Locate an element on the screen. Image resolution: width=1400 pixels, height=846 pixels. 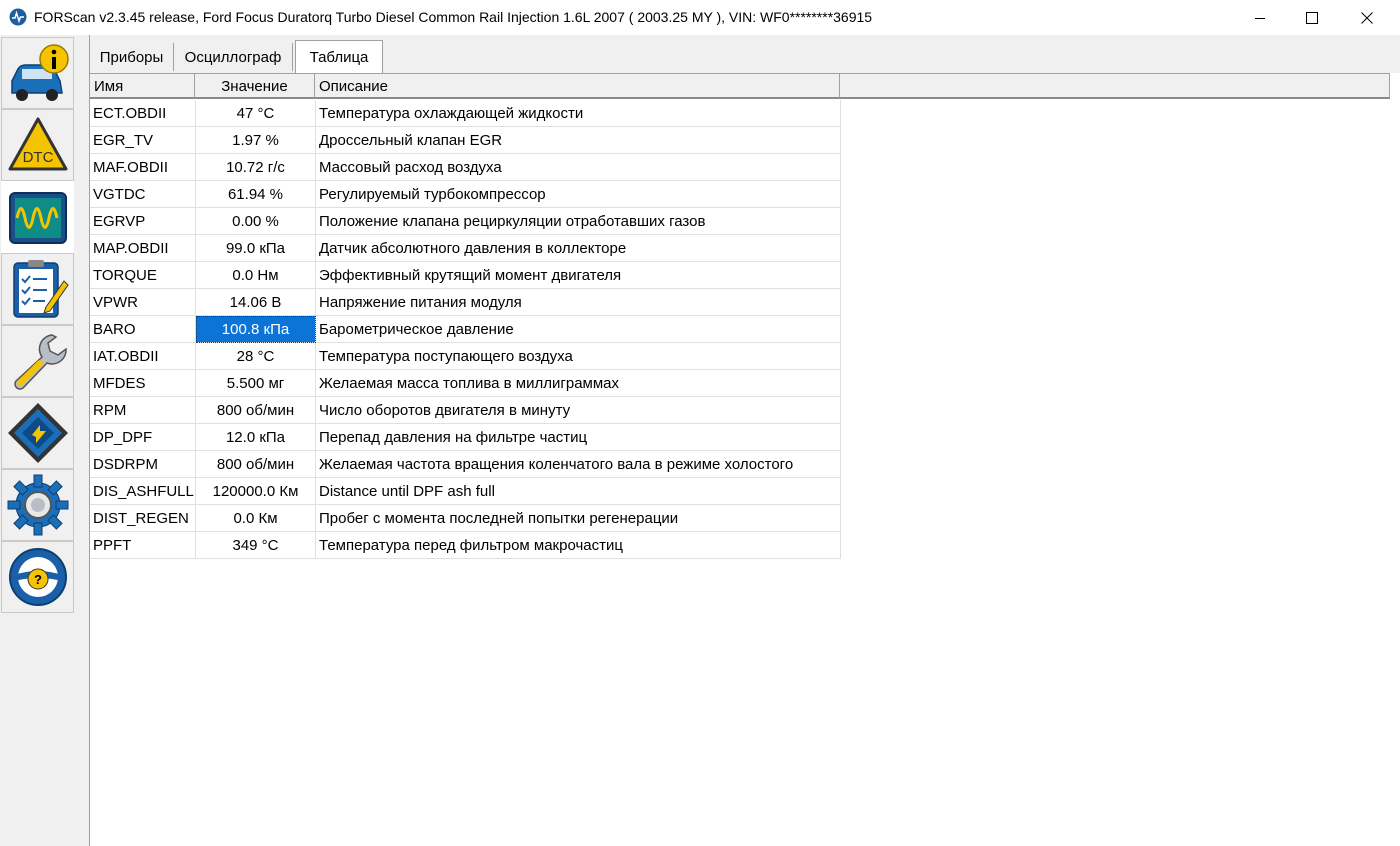
cell-description: Температура охлаждающей жидкости is located at coordinates (578, 113).